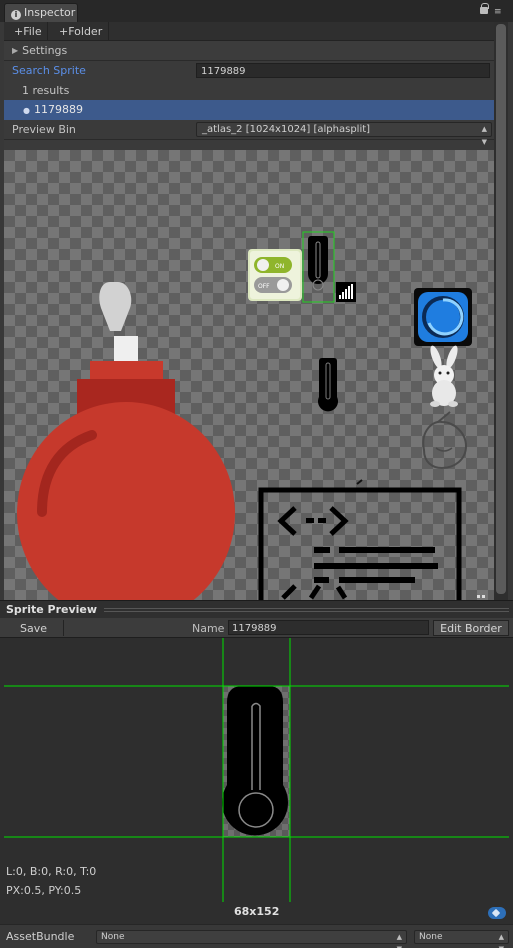 This screenshot has height=948, width=513. I want to click on menu-icon: ≡, so click(498, 12).